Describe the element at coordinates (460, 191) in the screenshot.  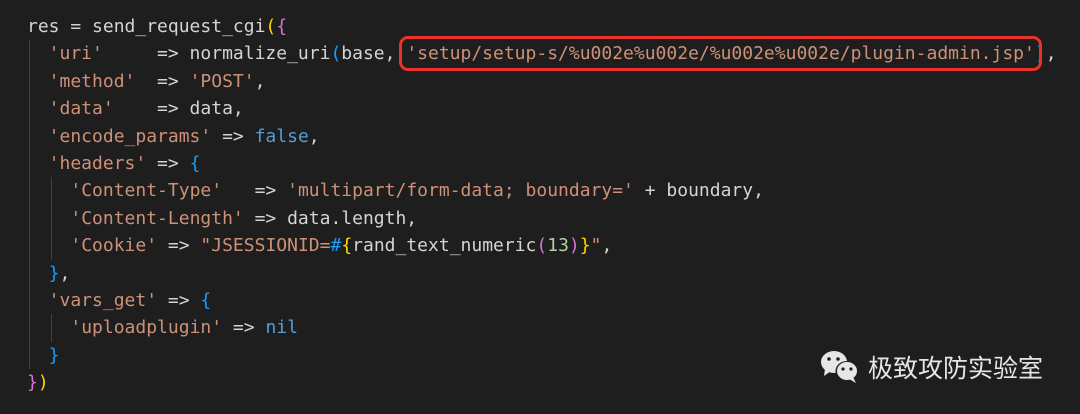
I see `code-token: 'multipart/form-data; boundary='` at that location.